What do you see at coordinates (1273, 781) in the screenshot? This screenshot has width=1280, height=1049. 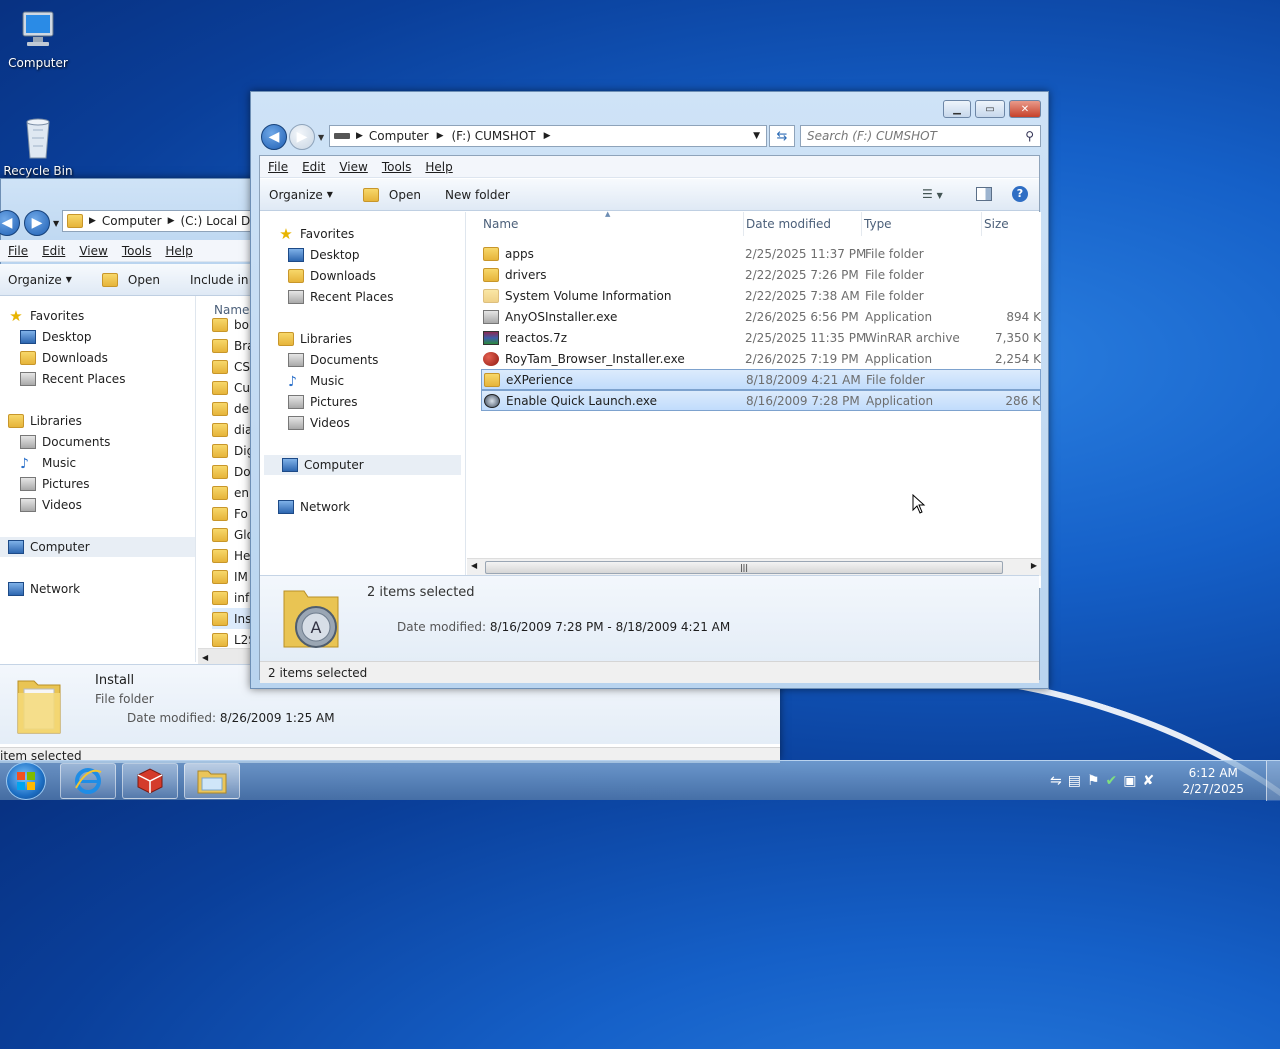 I see `show-desktop-button` at bounding box center [1273, 781].